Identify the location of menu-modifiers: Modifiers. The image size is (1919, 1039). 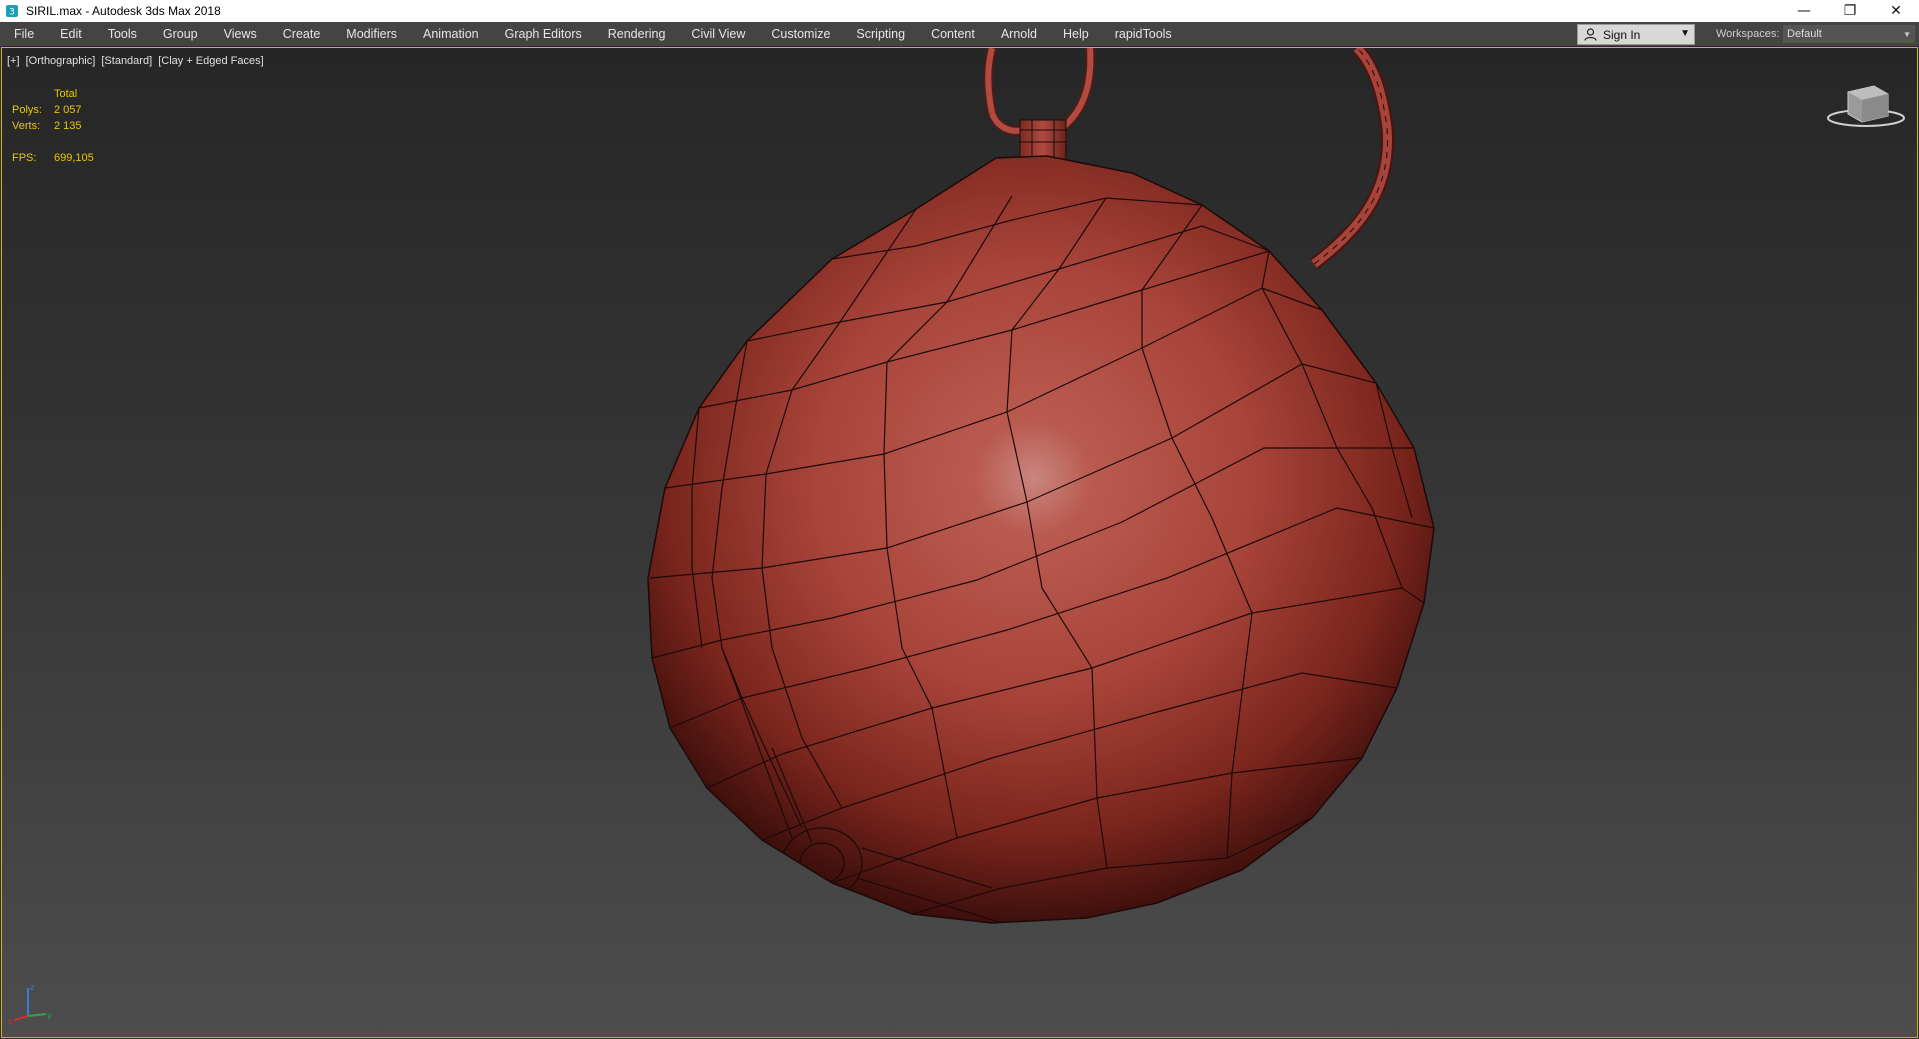
(371, 34).